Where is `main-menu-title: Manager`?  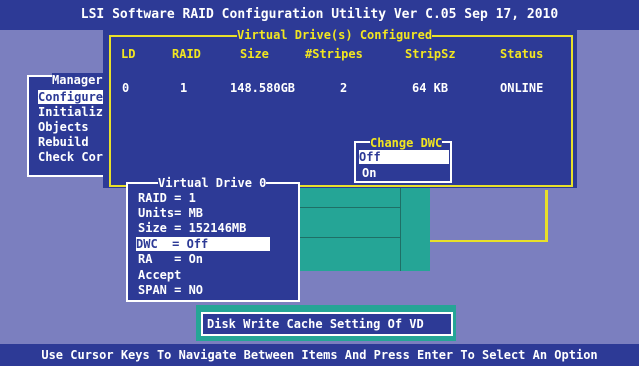
main-menu-title: Manager is located at coordinates (77, 80).